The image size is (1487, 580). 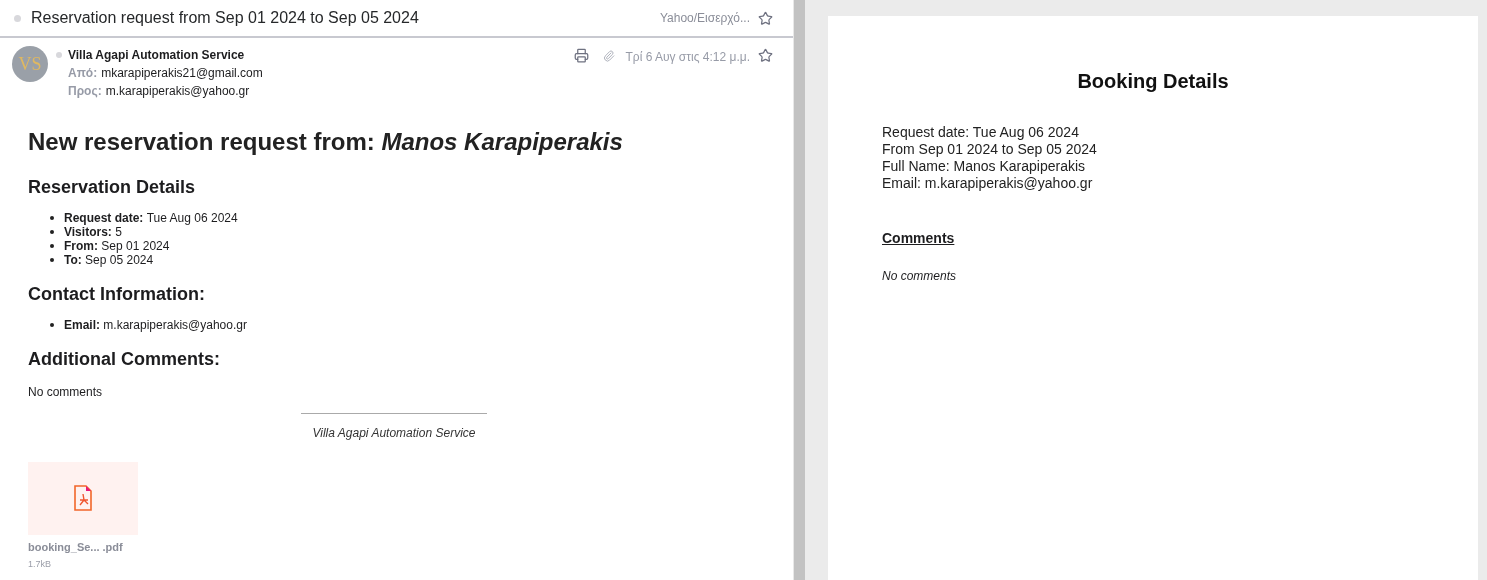 I want to click on email-heading: New reservation request from: Manos Karapiperakis, so click(x=326, y=142).